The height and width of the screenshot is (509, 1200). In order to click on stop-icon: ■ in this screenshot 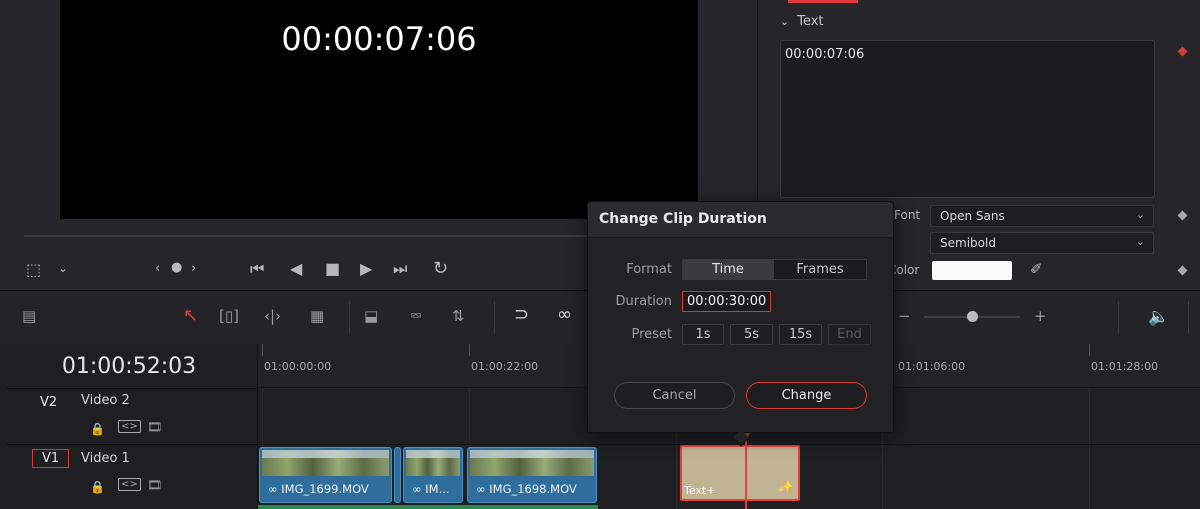, I will do `click(332, 268)`.